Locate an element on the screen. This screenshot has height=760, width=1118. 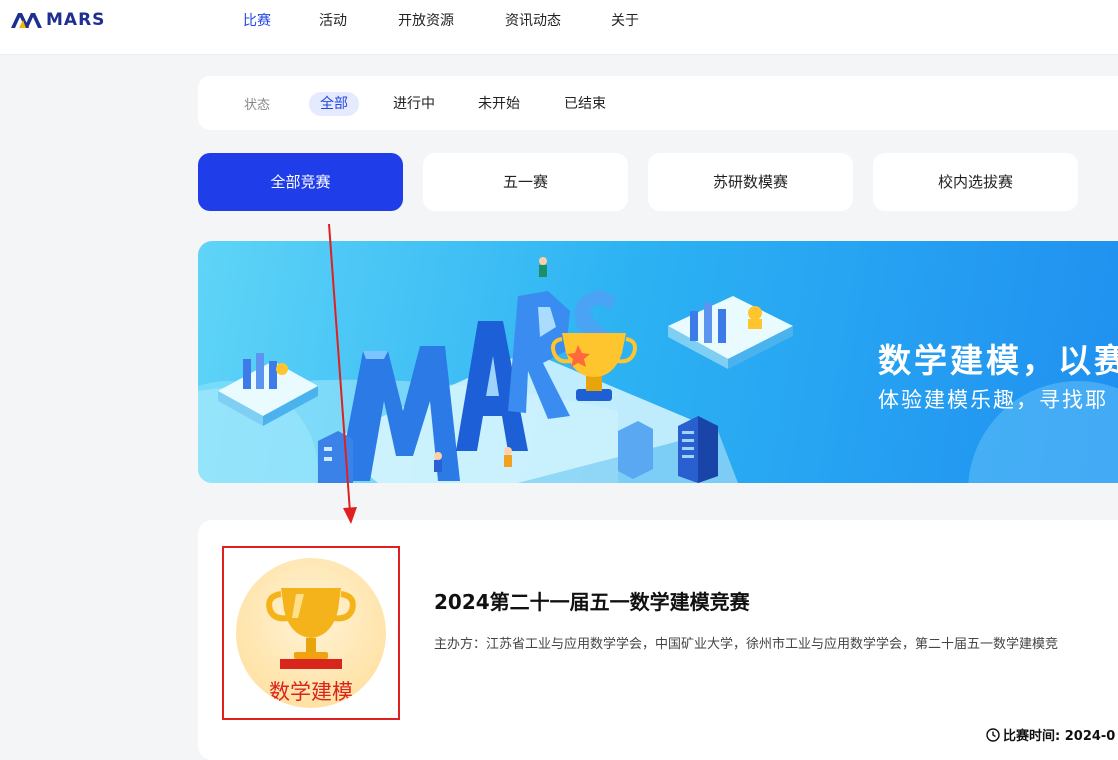
nav-item-open-resources: 开放资源 is located at coordinates (426, 20).